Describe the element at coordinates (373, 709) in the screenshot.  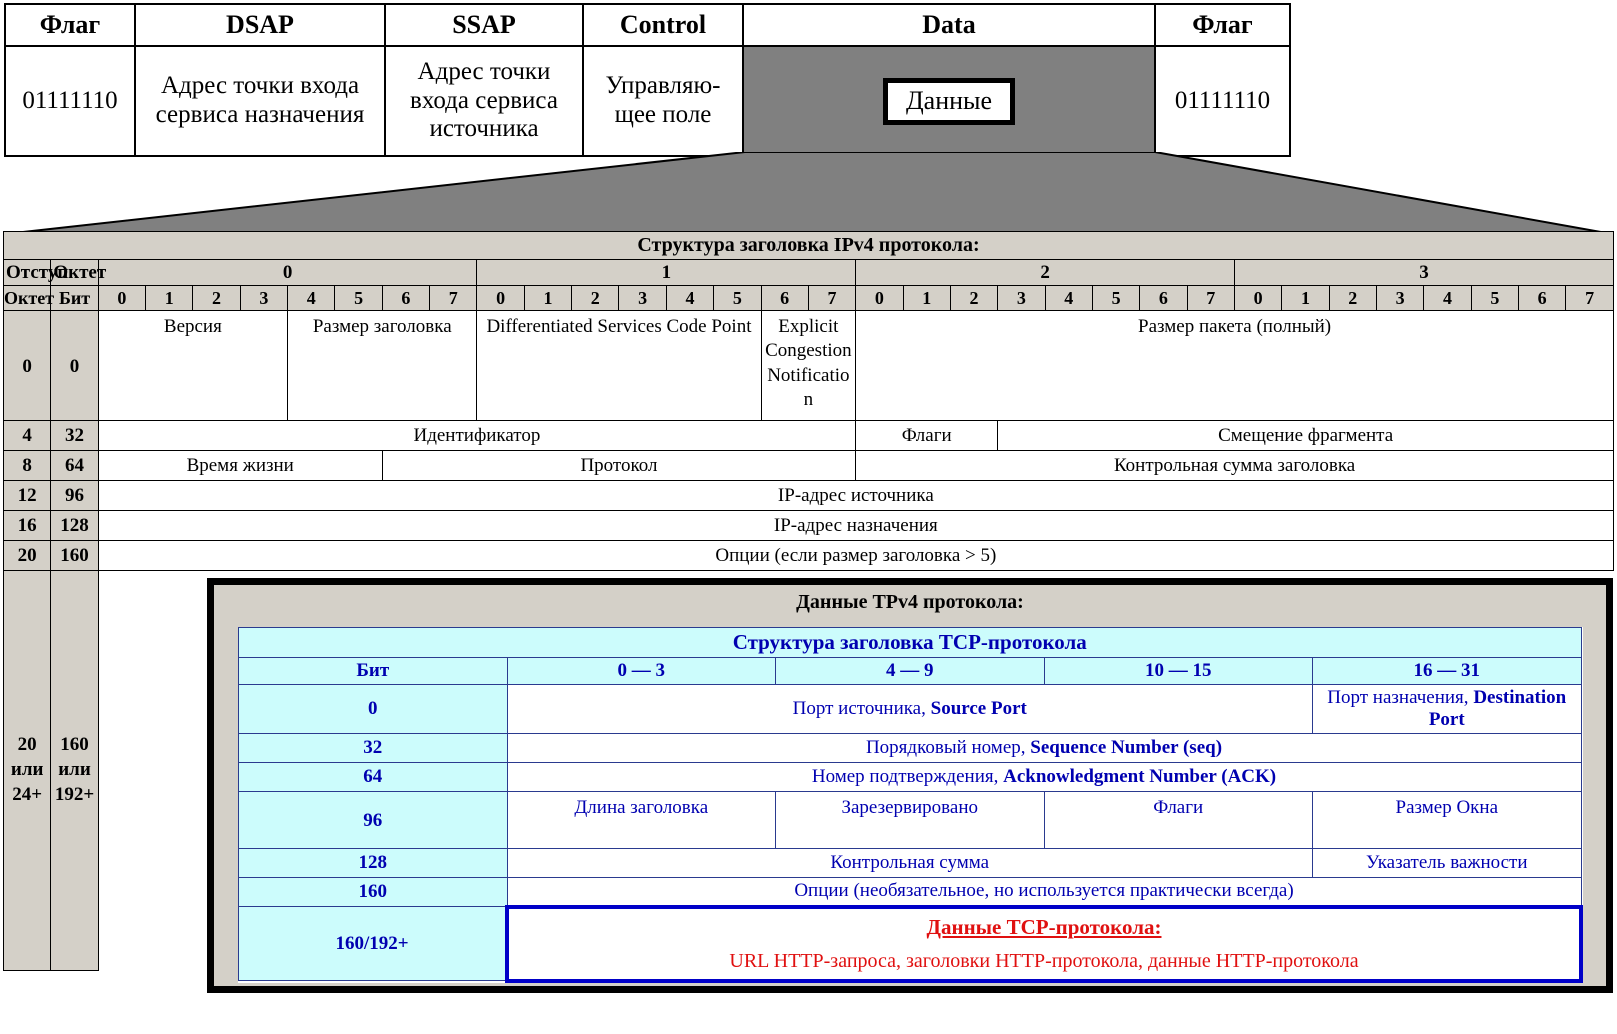
I see `tcp-row0-bit: 0` at that location.